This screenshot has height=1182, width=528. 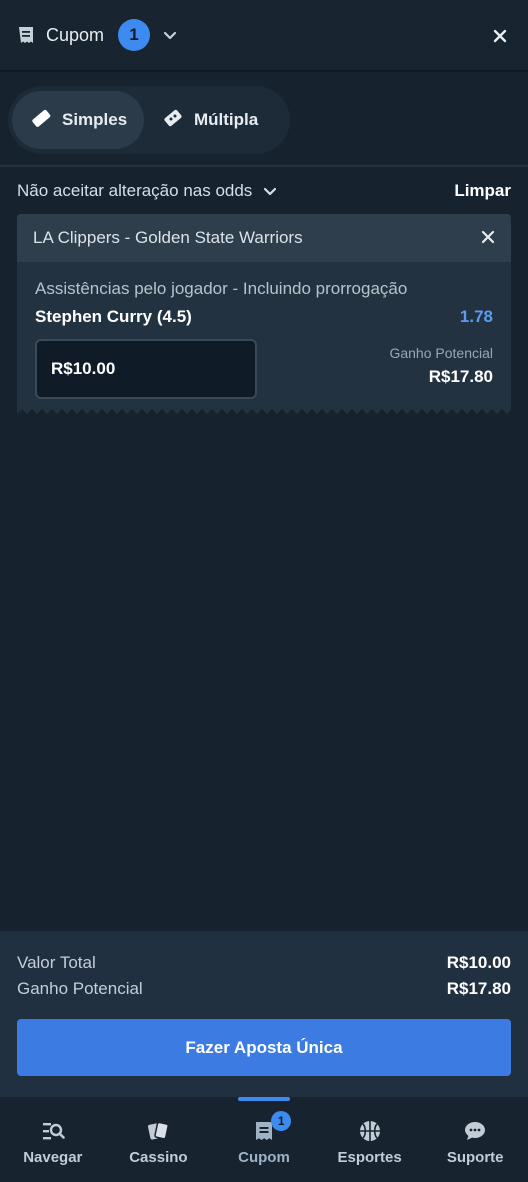 I want to click on coupon-count-badge: 1, so click(x=281, y=1121).